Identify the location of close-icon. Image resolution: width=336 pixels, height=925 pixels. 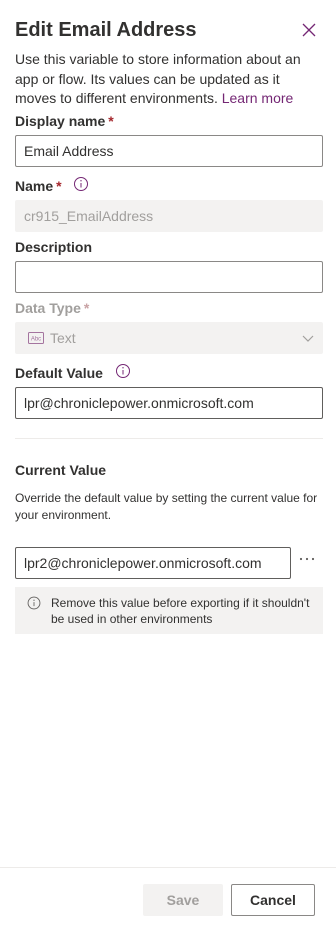
(309, 30).